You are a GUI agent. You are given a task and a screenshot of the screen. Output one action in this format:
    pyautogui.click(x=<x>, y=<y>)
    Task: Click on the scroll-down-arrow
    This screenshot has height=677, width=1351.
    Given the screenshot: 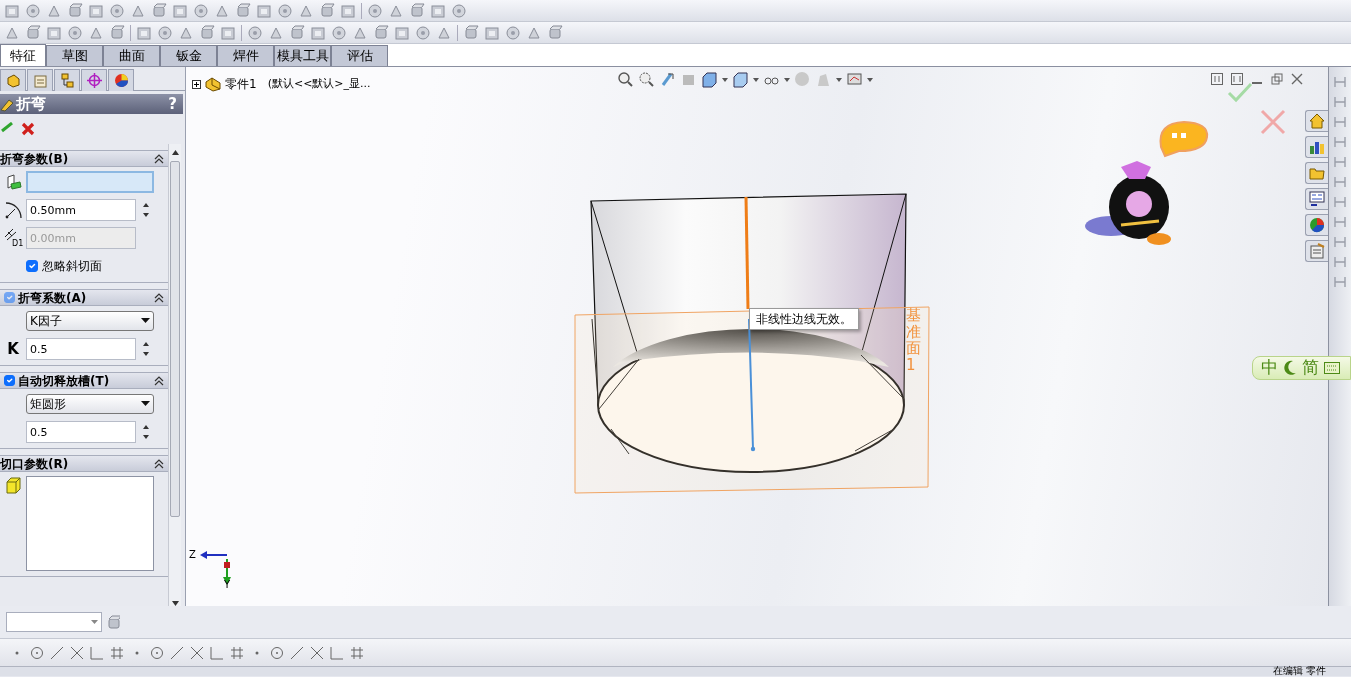 What is the action you would take?
    pyautogui.click(x=175, y=603)
    